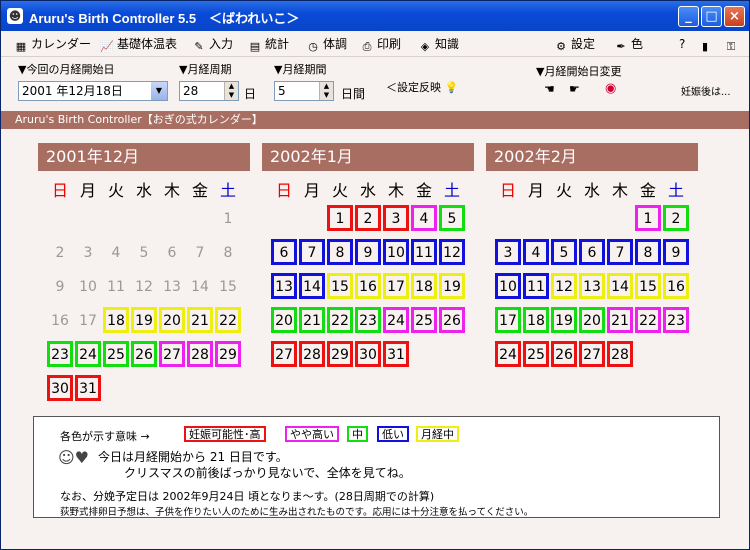 This screenshot has height=550, width=750. What do you see at coordinates (688, 16) in the screenshot?
I see `minimize-button: _` at bounding box center [688, 16].